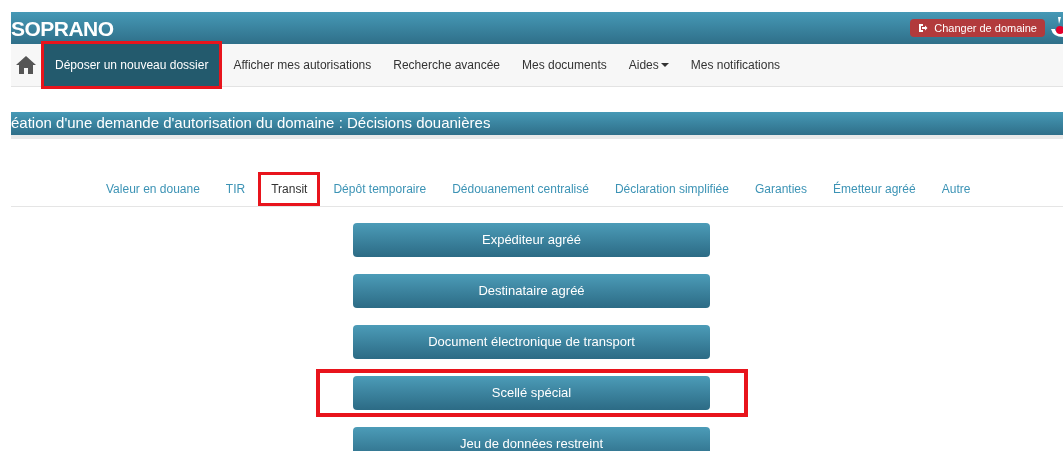 The image size is (1063, 451). Describe the element at coordinates (780, 188) in the screenshot. I see `tab: Garanties` at that location.